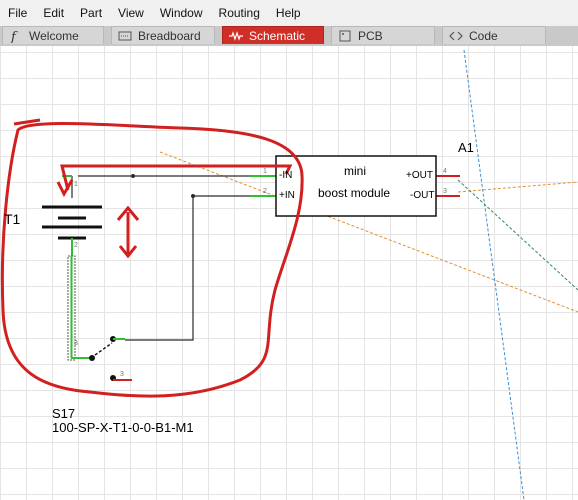 Image resolution: width=578 pixels, height=500 pixels. Describe the element at coordinates (239, 13) in the screenshot. I see `menu-routing: Routing` at that location.